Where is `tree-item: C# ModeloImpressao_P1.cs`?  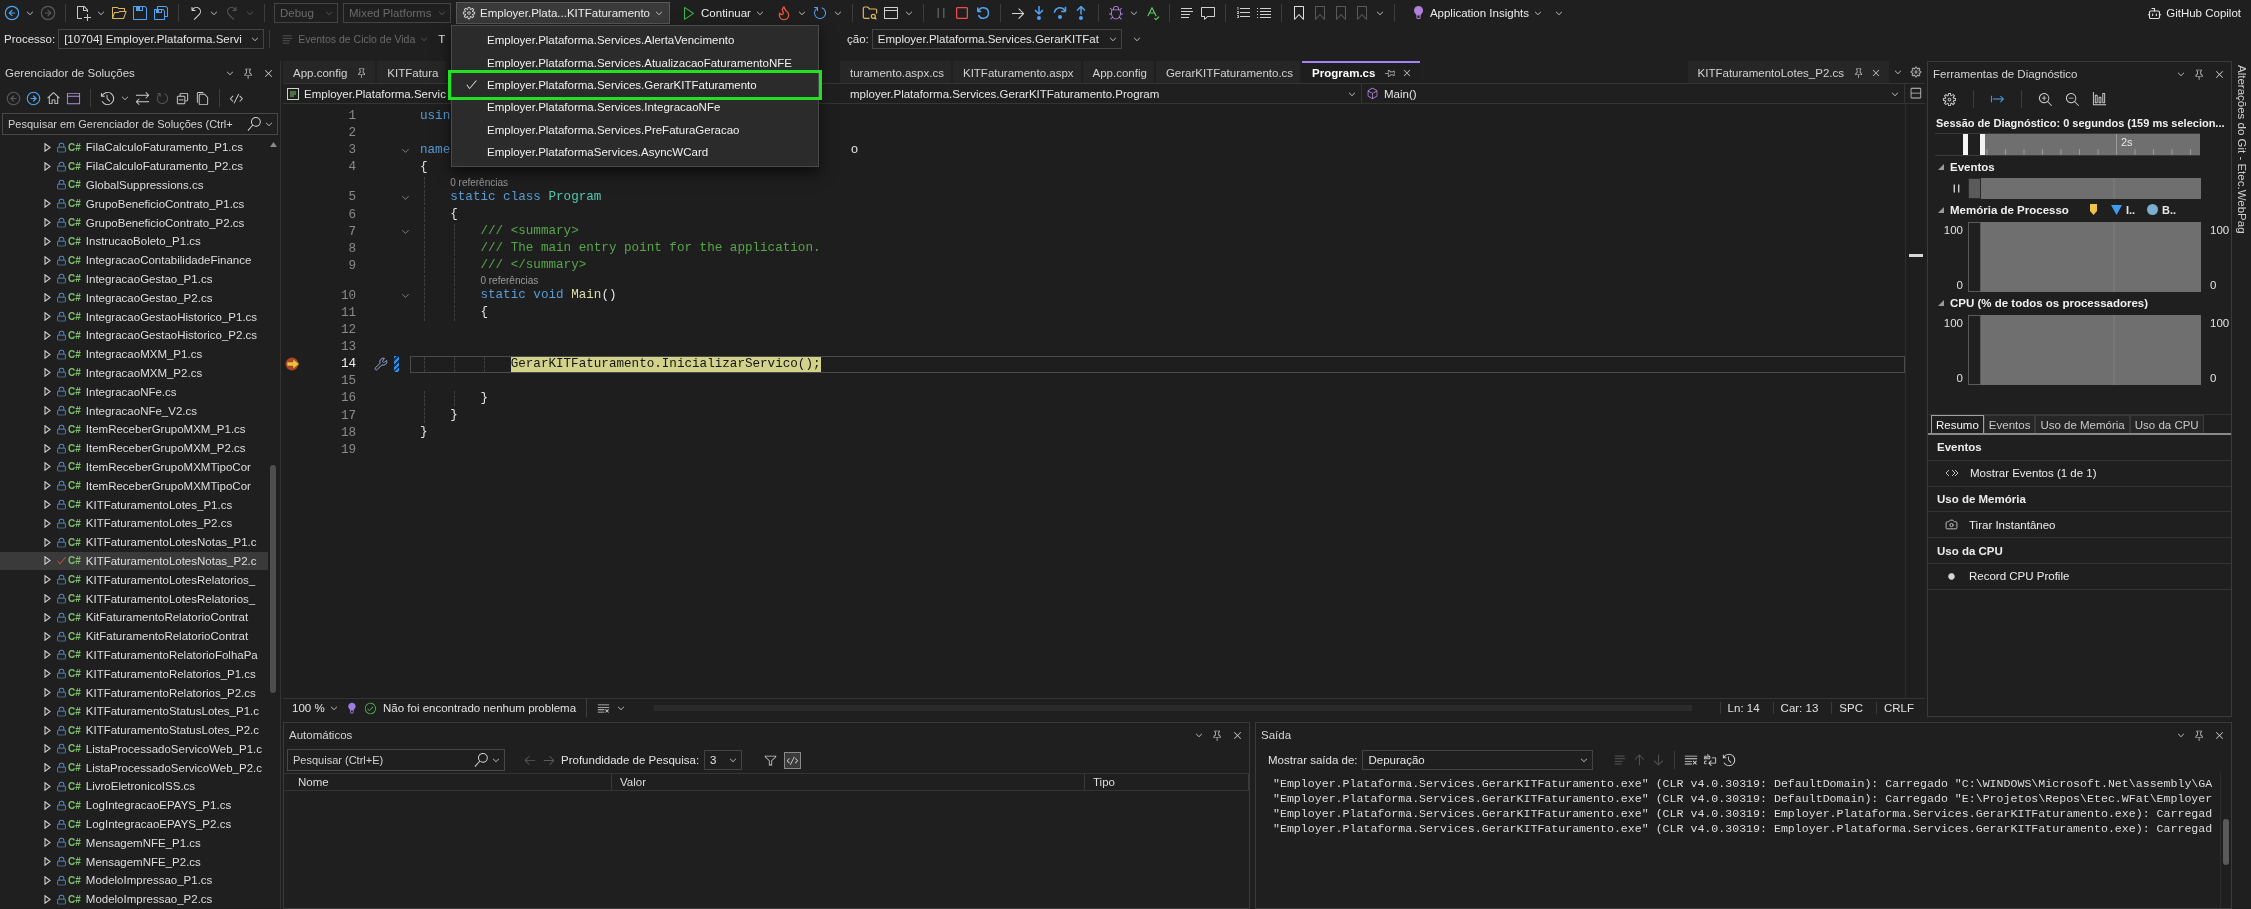 tree-item: C# ModeloImpressao_P1.cs is located at coordinates (134, 880).